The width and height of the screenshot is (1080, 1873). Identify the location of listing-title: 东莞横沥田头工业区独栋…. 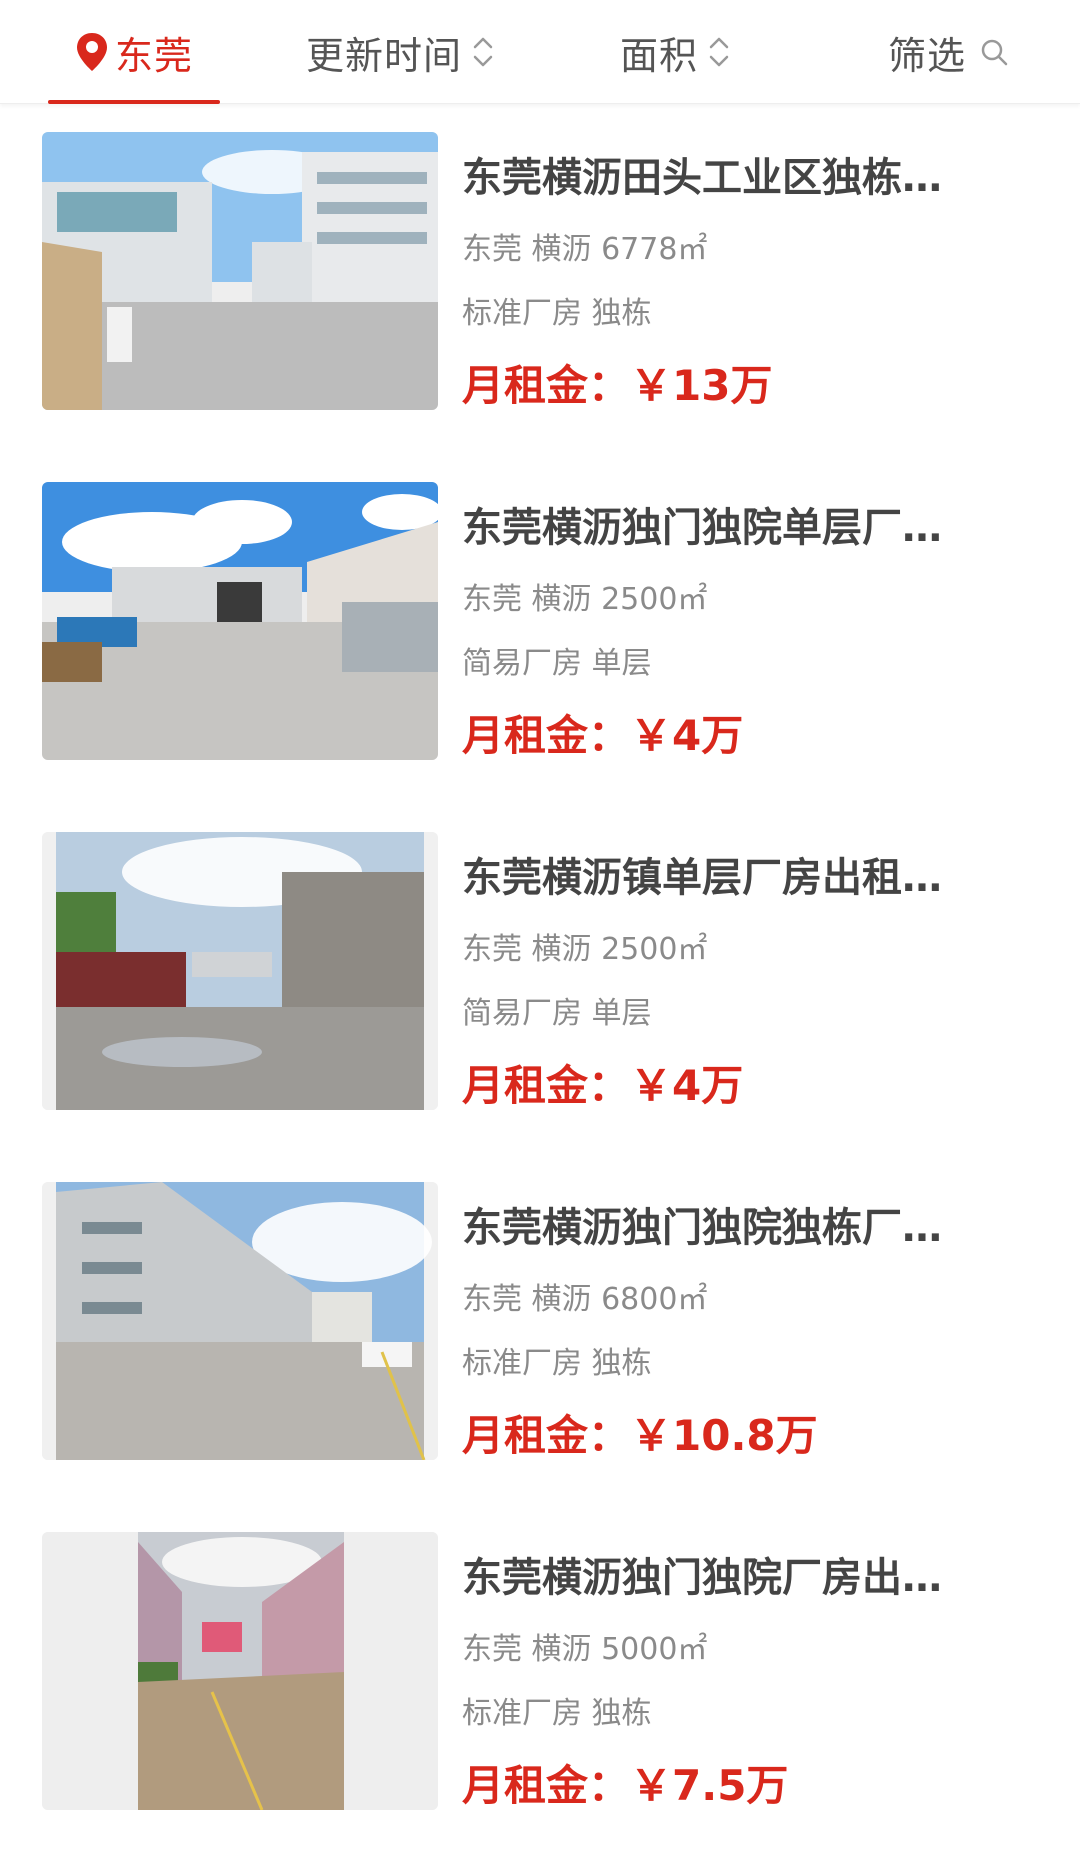
(702, 178).